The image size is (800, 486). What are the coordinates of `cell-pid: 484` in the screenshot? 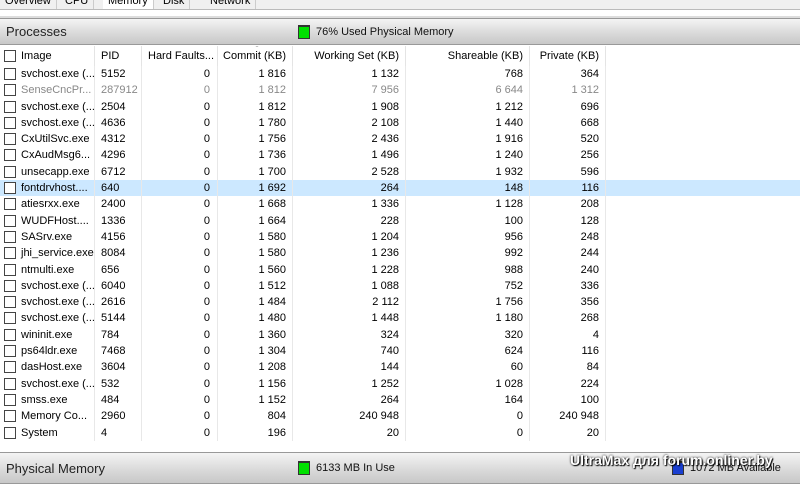 It's located at (118, 400).